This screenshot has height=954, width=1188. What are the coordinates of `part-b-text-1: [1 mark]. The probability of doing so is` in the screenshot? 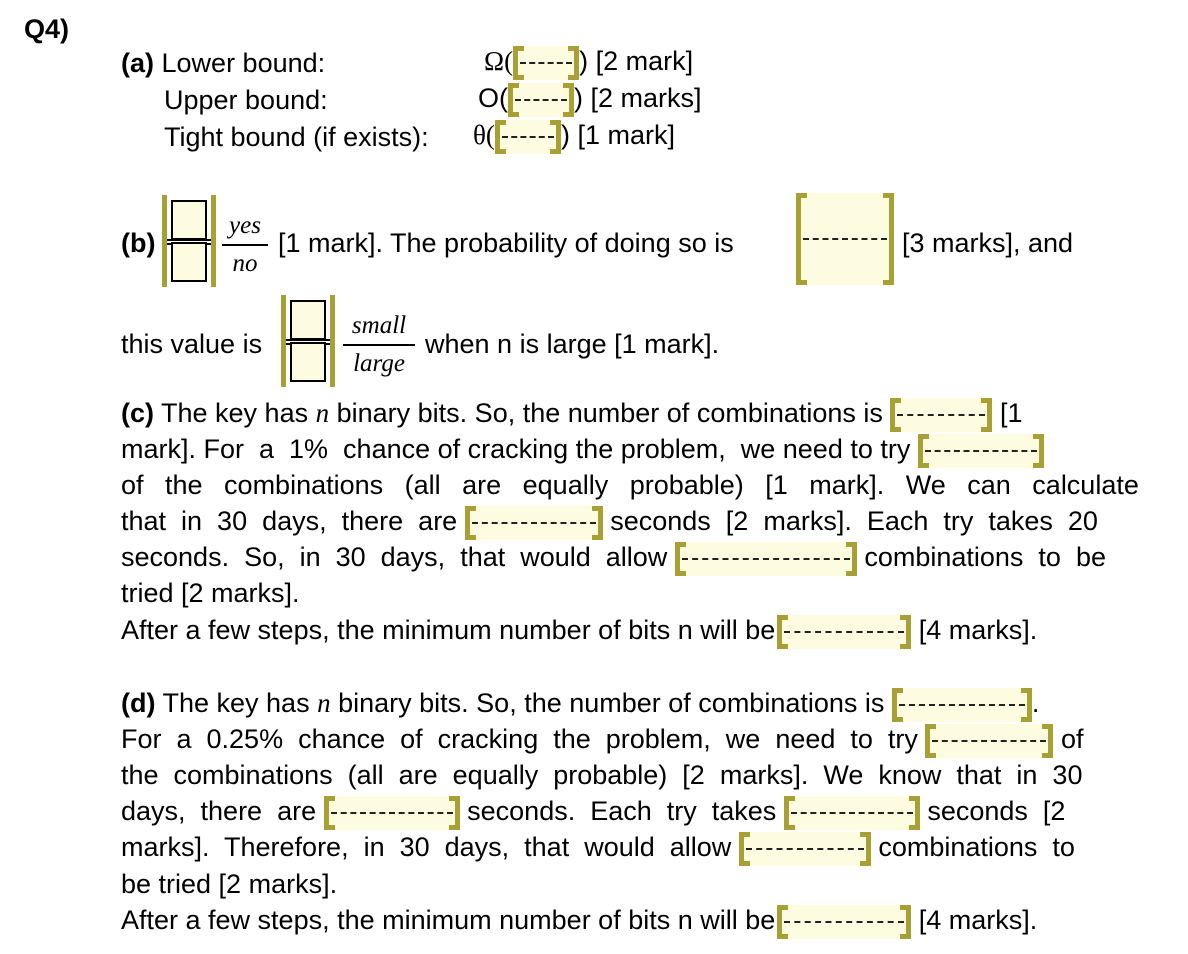 It's located at (506, 243).